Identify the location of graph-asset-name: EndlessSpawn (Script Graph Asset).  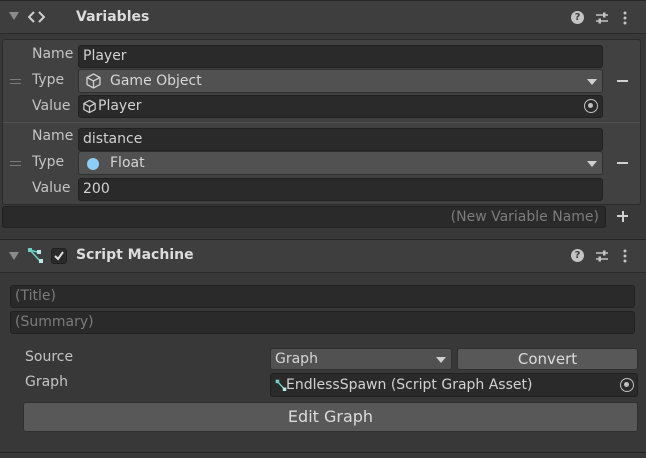
(409, 385).